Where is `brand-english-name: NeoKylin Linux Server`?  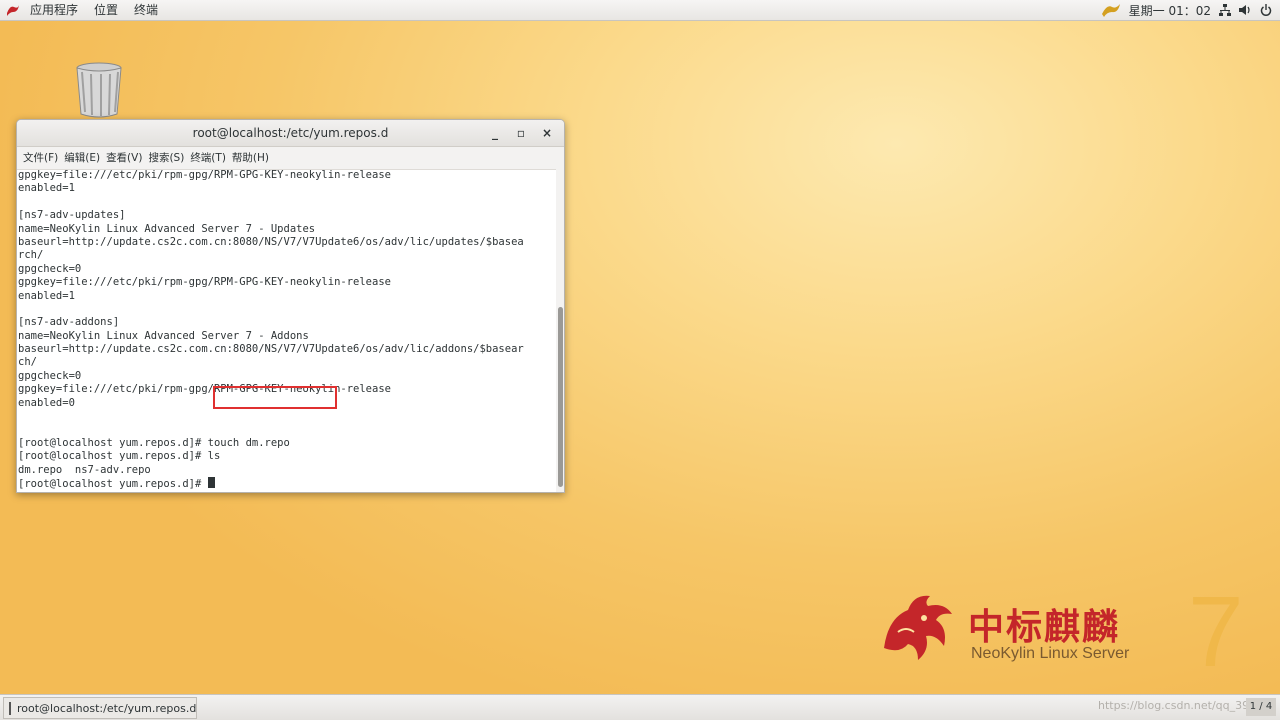 brand-english-name: NeoKylin Linux Server is located at coordinates (1050, 653).